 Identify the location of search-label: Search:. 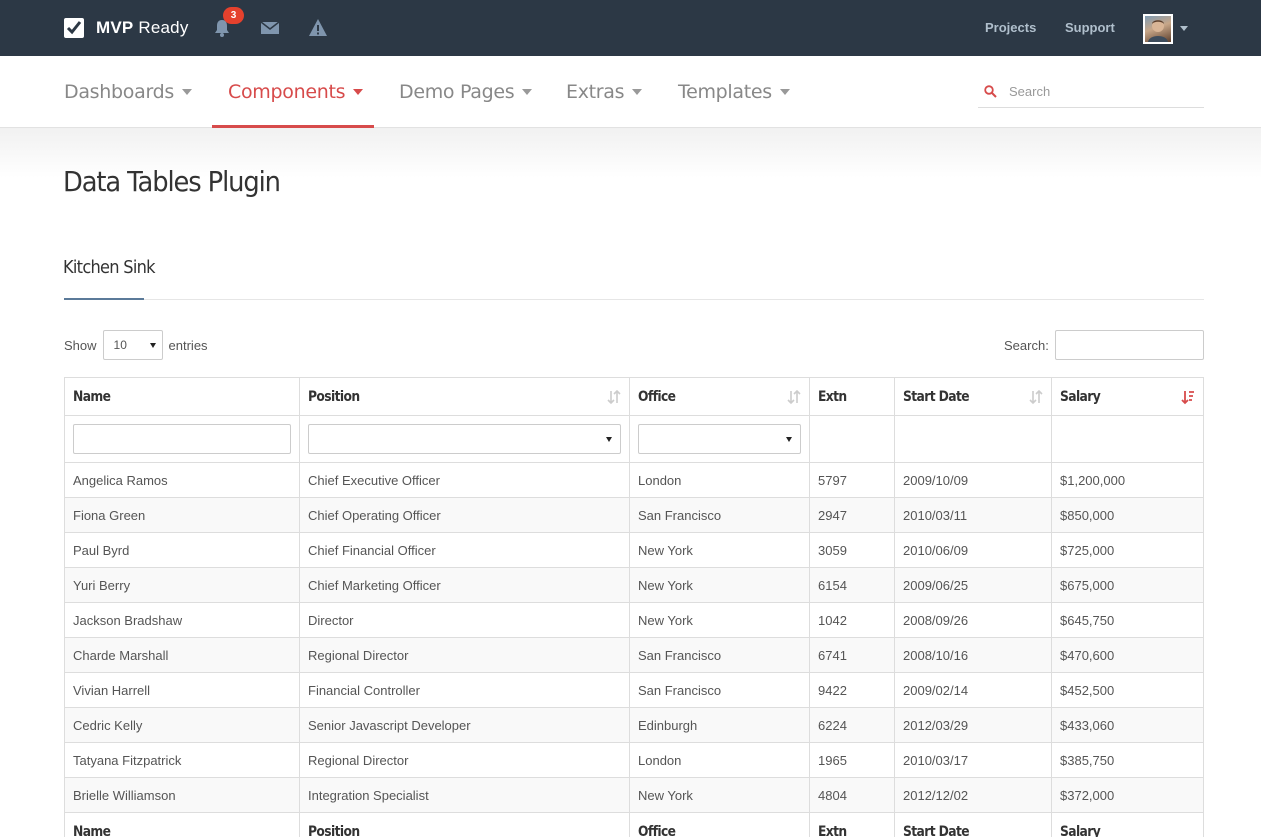
(1026, 345).